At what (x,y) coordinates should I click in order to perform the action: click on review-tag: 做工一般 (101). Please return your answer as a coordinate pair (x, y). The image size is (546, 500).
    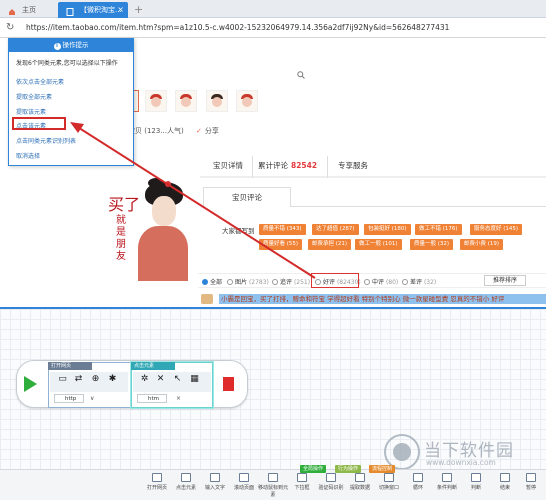
    Looking at the image, I should click on (378, 244).